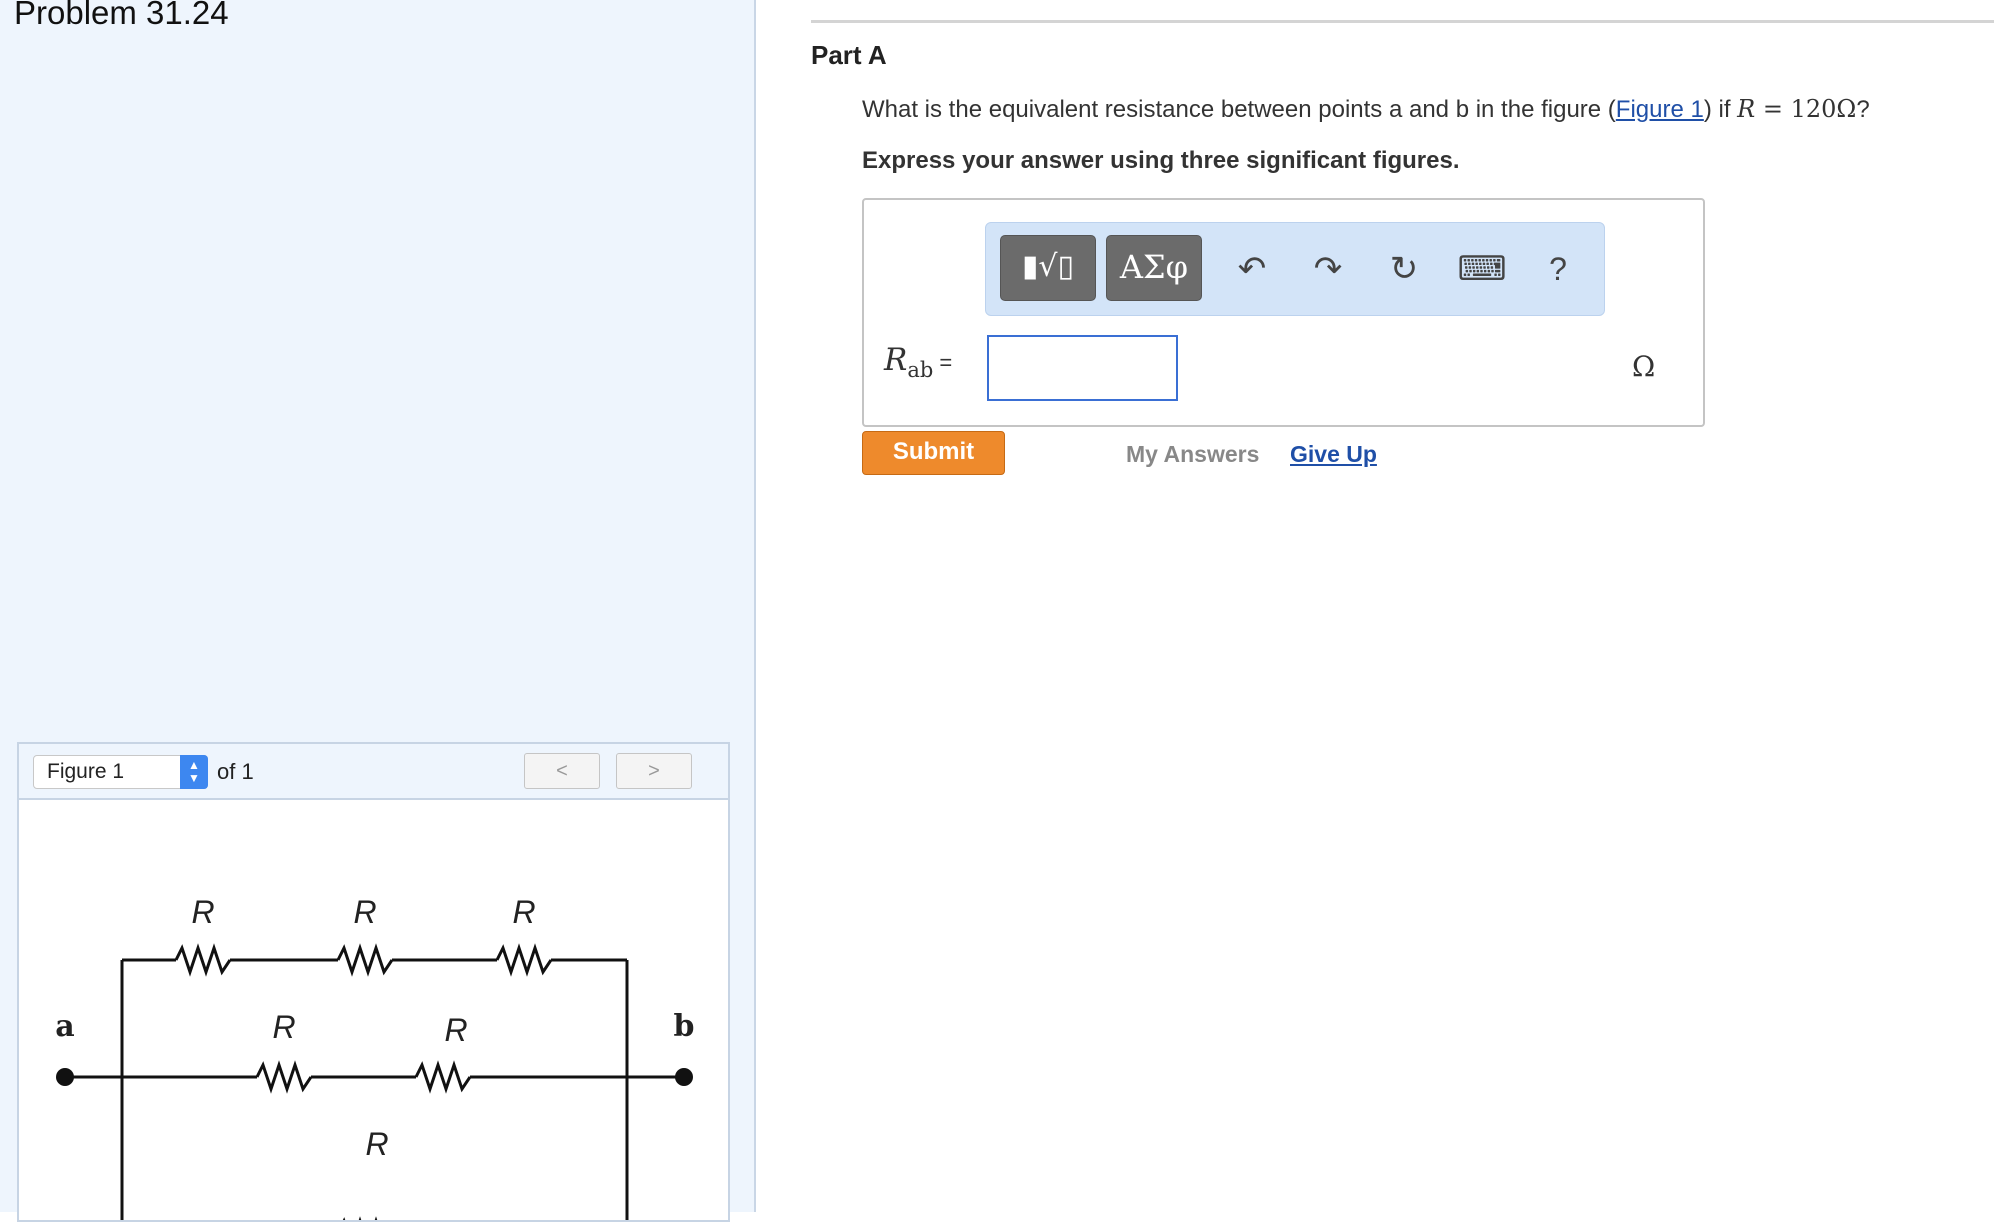 Image resolution: width=1994 pixels, height=1222 pixels. I want to click on chevron-right-icon: >, so click(654, 771).